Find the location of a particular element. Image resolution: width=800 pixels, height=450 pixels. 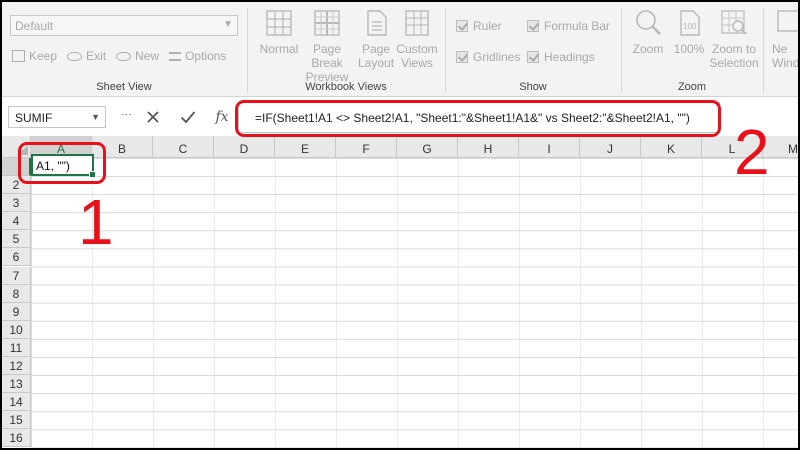

cancel-button is located at coordinates (153, 117).